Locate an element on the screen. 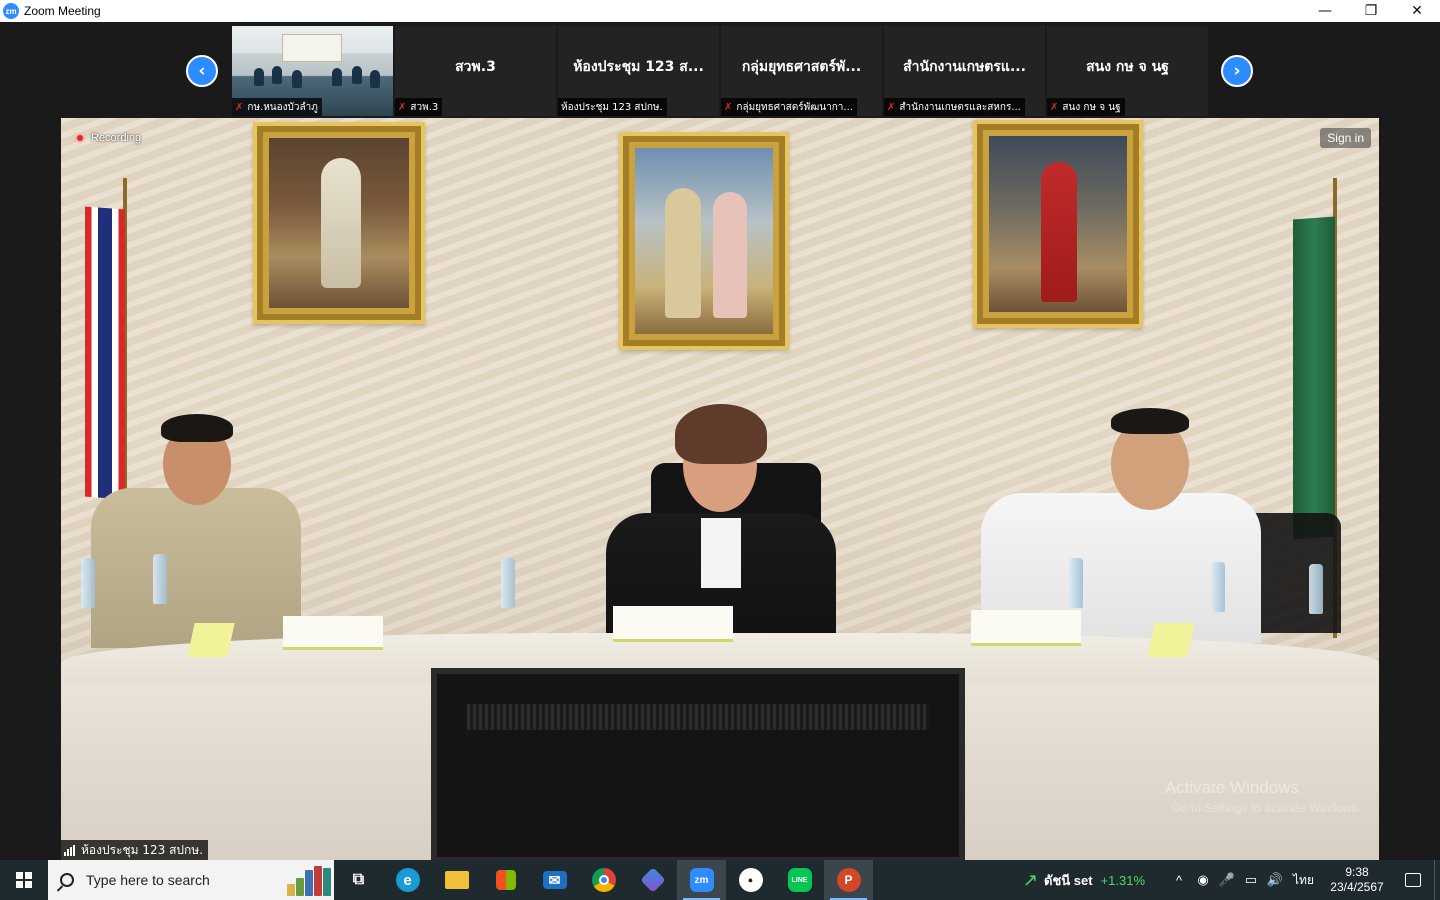 The width and height of the screenshot is (1440, 900). edge-icon: e is located at coordinates (407, 880).